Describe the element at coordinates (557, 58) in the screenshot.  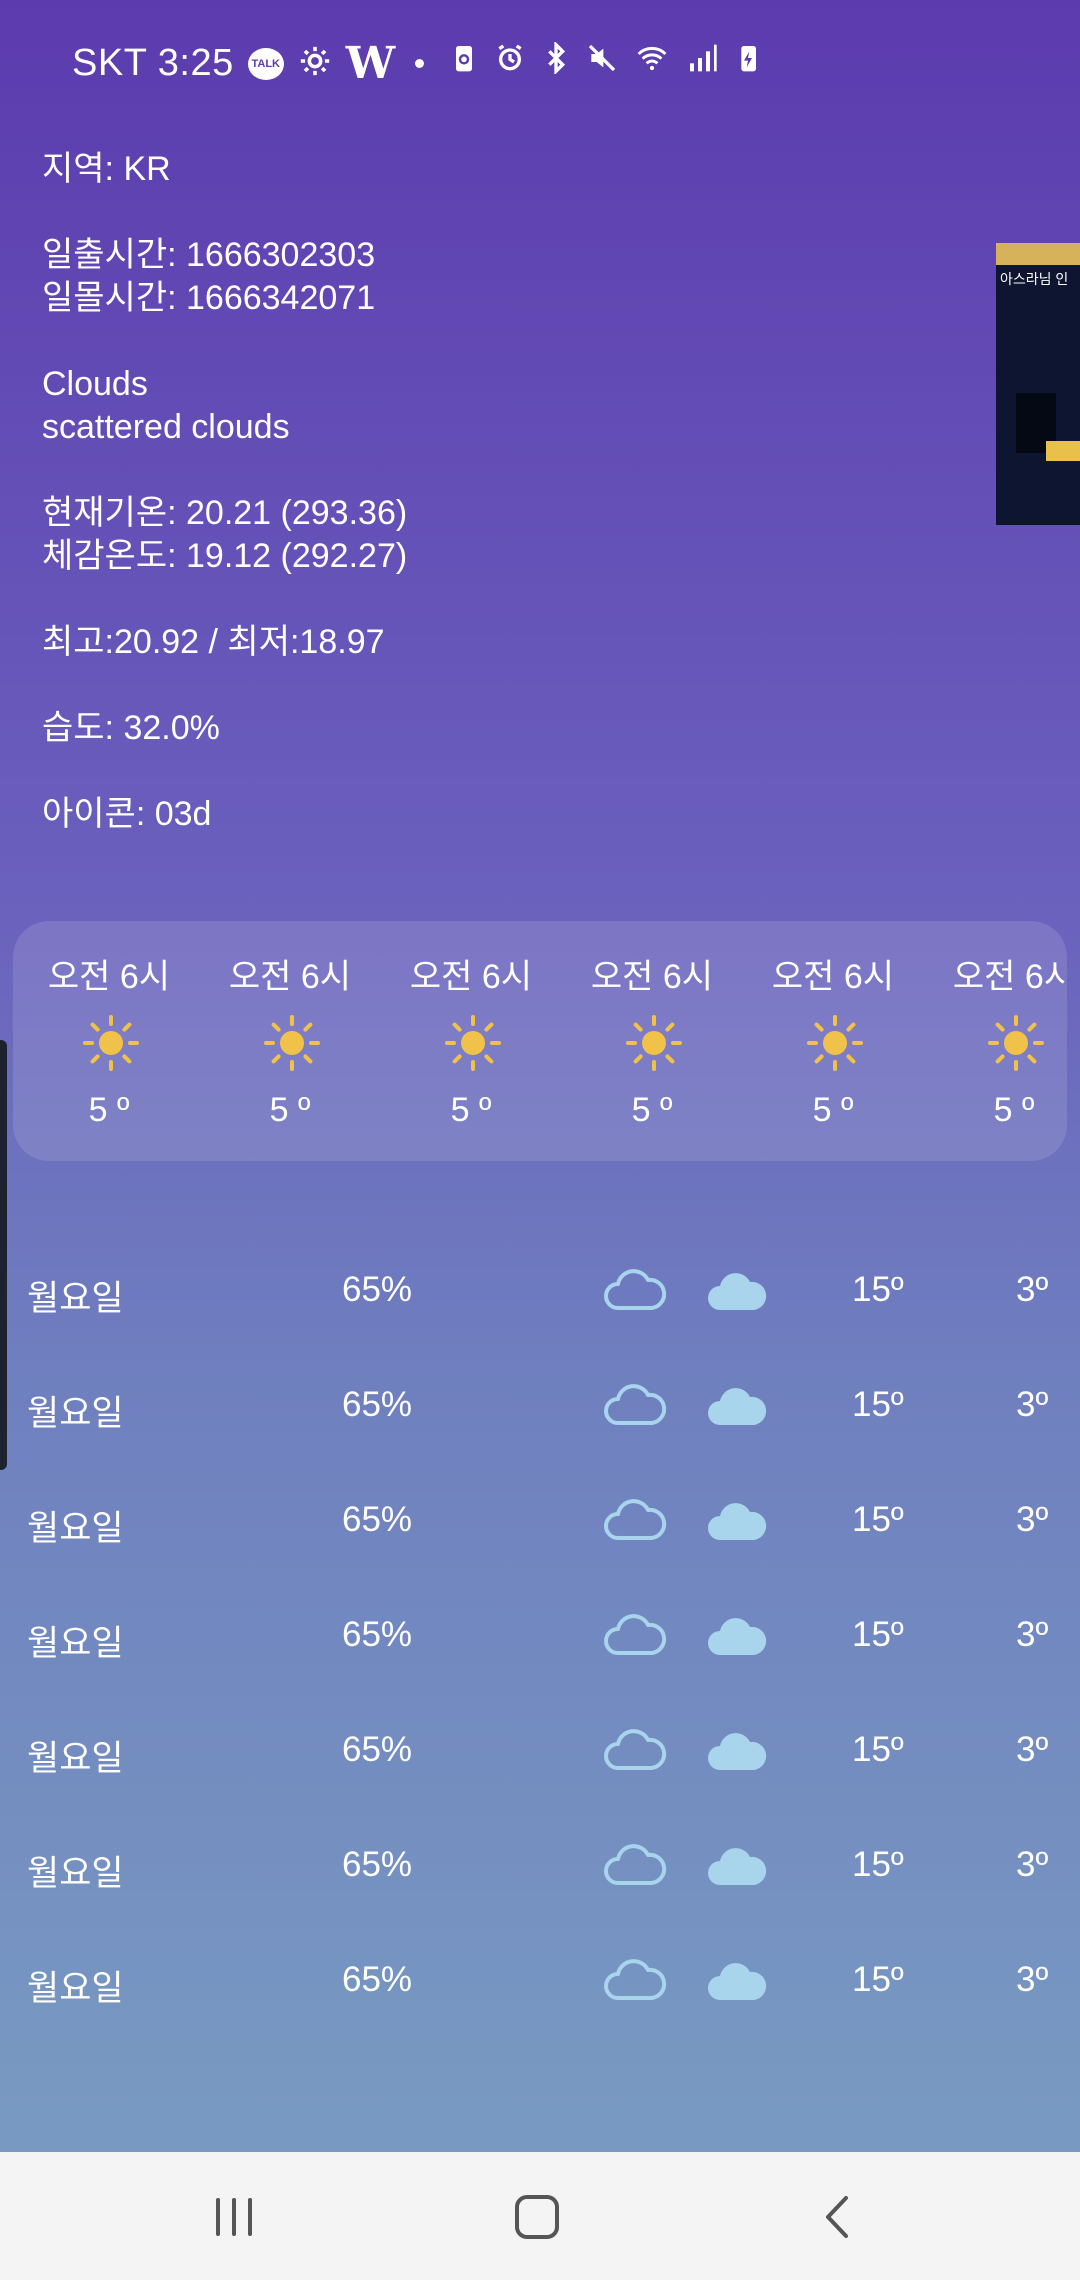
I see `bluetooth-icon` at that location.